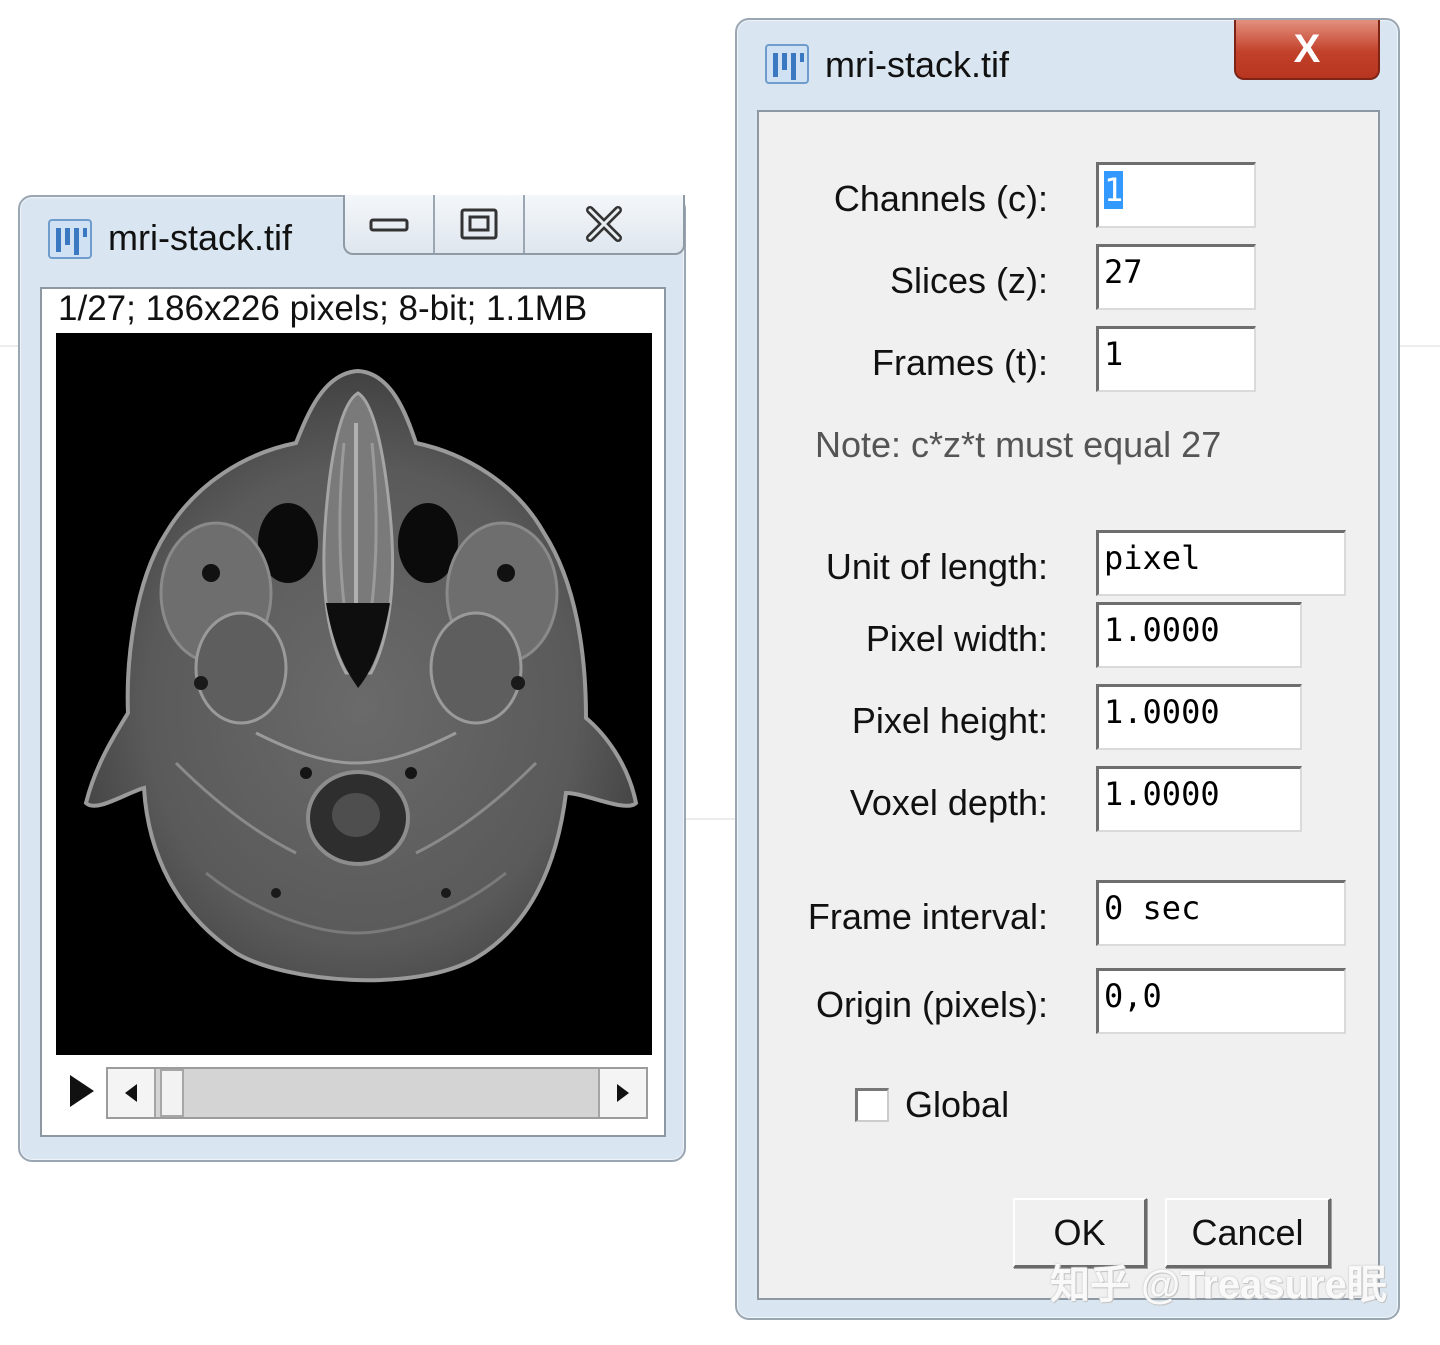 The width and height of the screenshot is (1440, 1345). I want to click on pixel-width-label: Pixel width:, so click(956, 638).